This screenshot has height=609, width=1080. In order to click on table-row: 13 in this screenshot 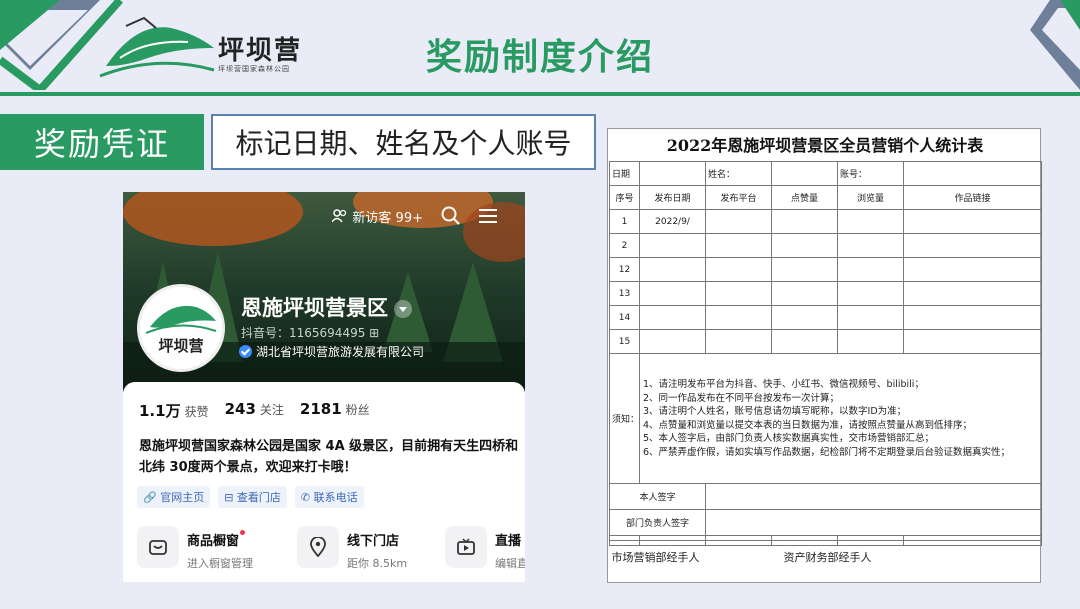, I will do `click(825, 293)`.